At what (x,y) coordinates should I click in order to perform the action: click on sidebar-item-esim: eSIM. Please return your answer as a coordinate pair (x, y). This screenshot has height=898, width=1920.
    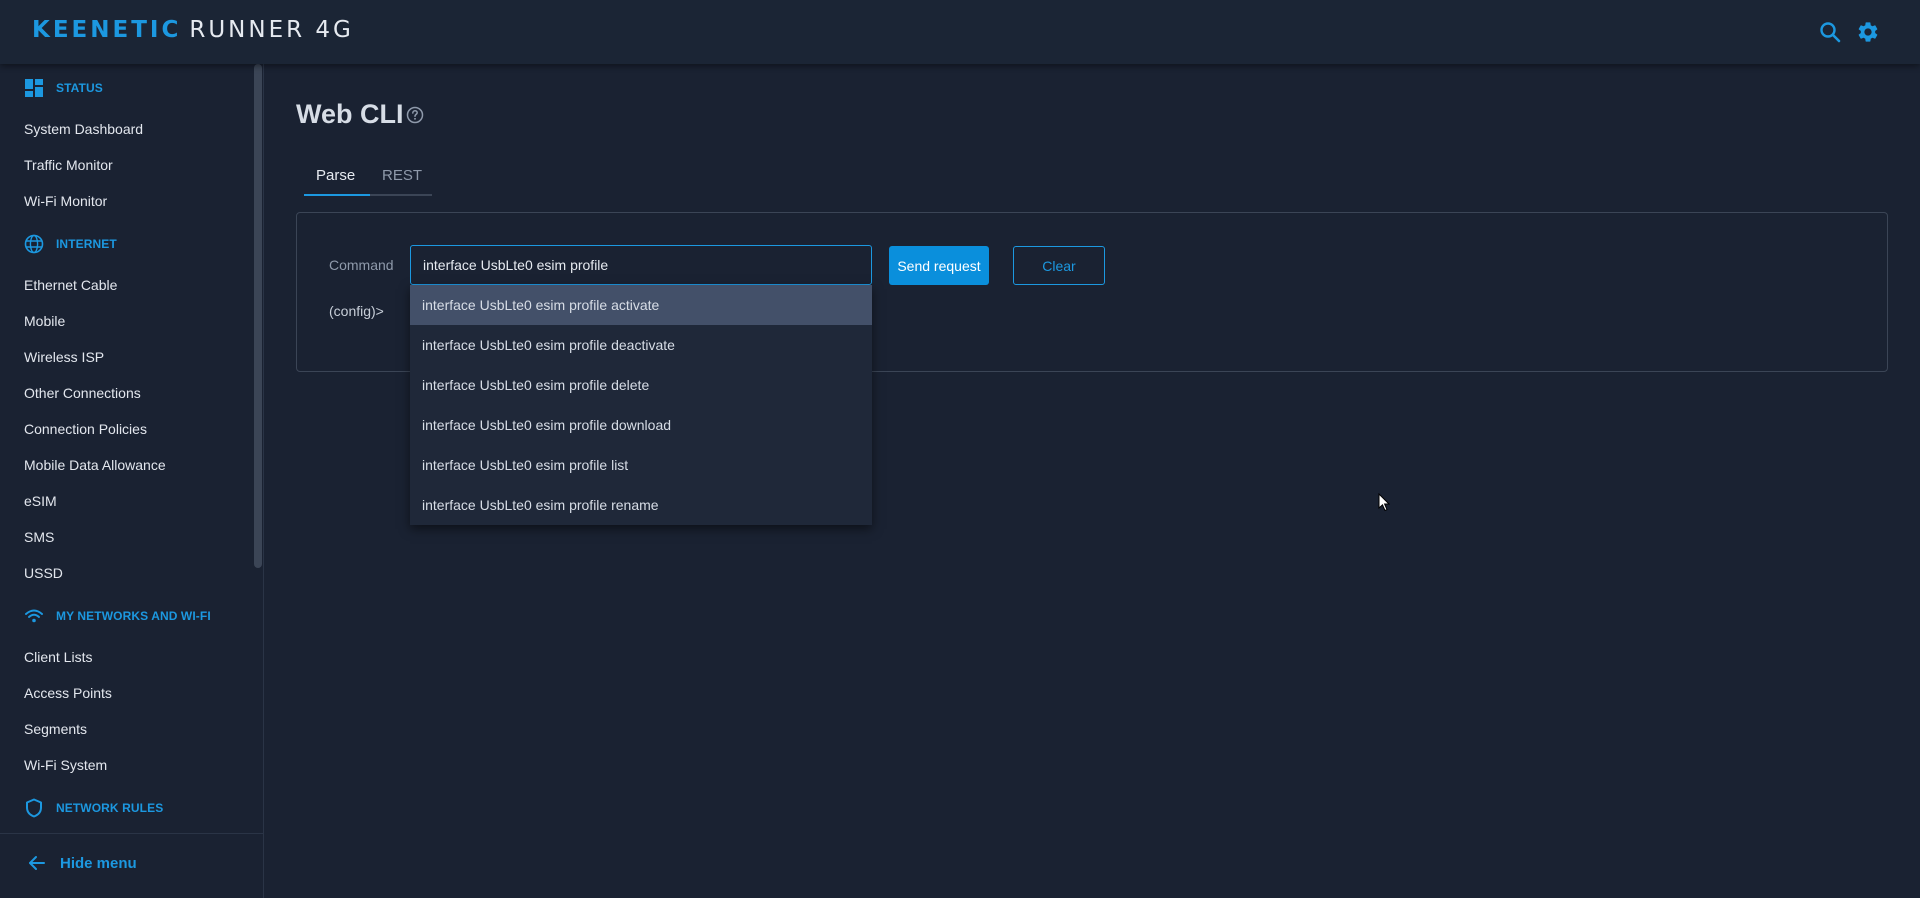
    Looking at the image, I should click on (40, 501).